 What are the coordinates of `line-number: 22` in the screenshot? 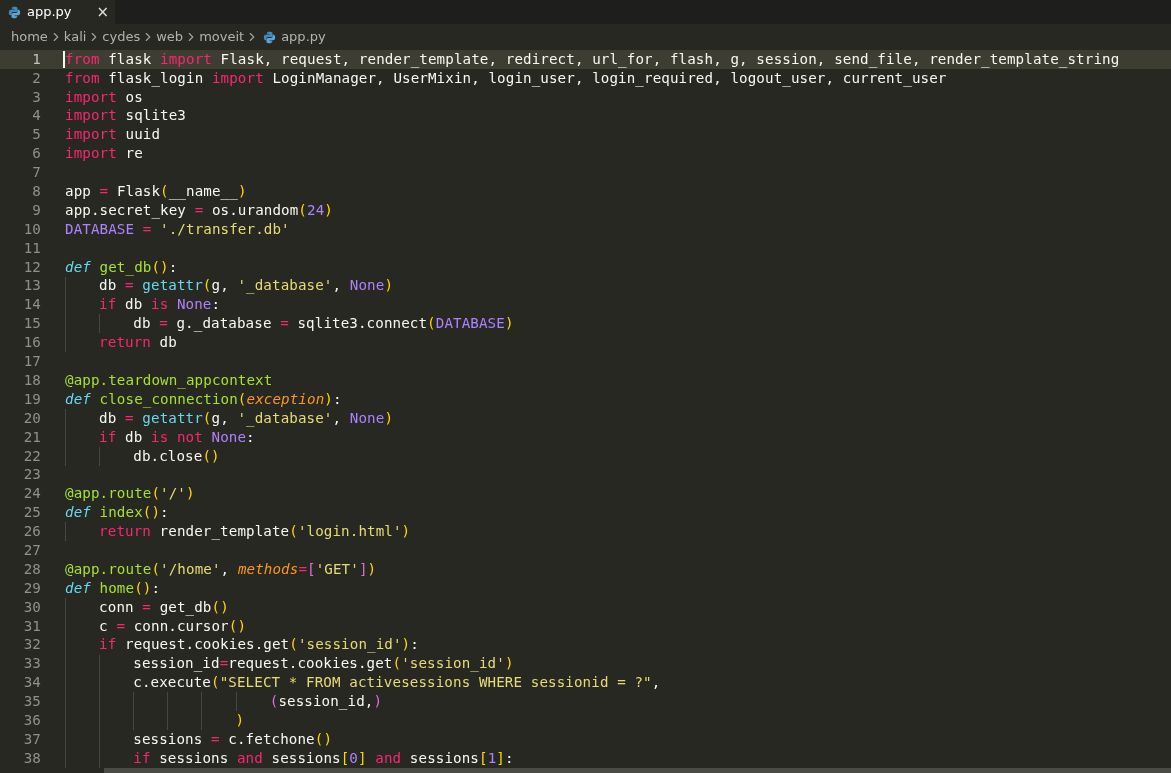 It's located at (31, 456).